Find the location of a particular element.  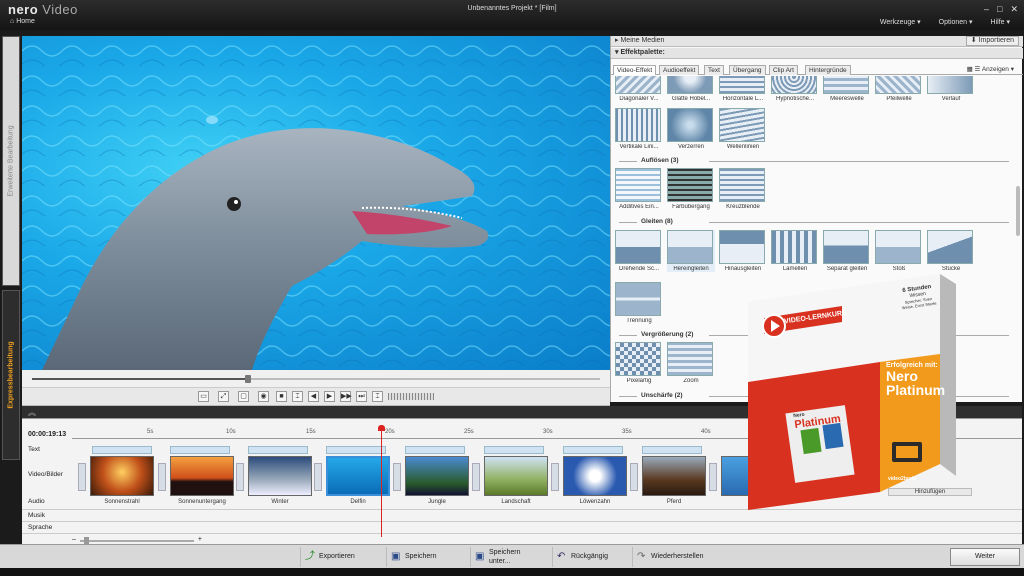

my-media-header: ▸ Meine Medien ⬇ Importieren is located at coordinates (817, 41).